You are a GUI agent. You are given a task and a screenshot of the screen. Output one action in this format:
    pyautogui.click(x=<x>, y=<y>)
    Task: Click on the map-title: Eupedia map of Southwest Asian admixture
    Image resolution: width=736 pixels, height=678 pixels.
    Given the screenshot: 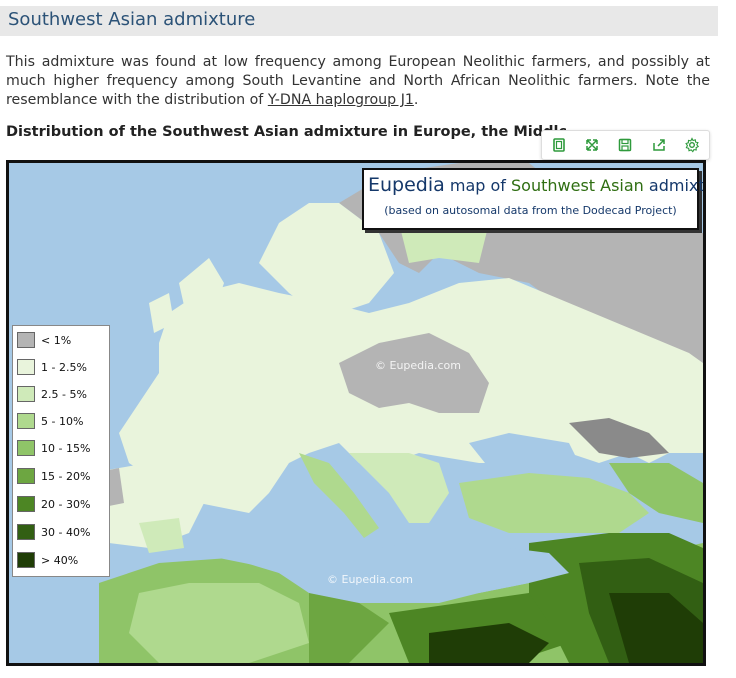 What is the action you would take?
    pyautogui.click(x=536, y=185)
    